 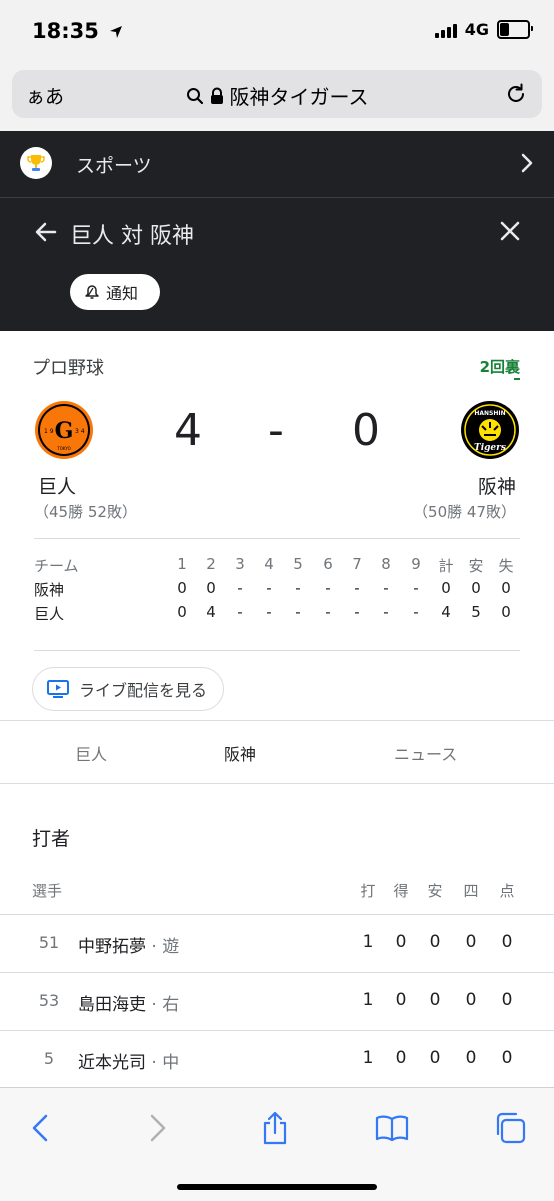 I want to click on chevron-right-icon, so click(x=527, y=163).